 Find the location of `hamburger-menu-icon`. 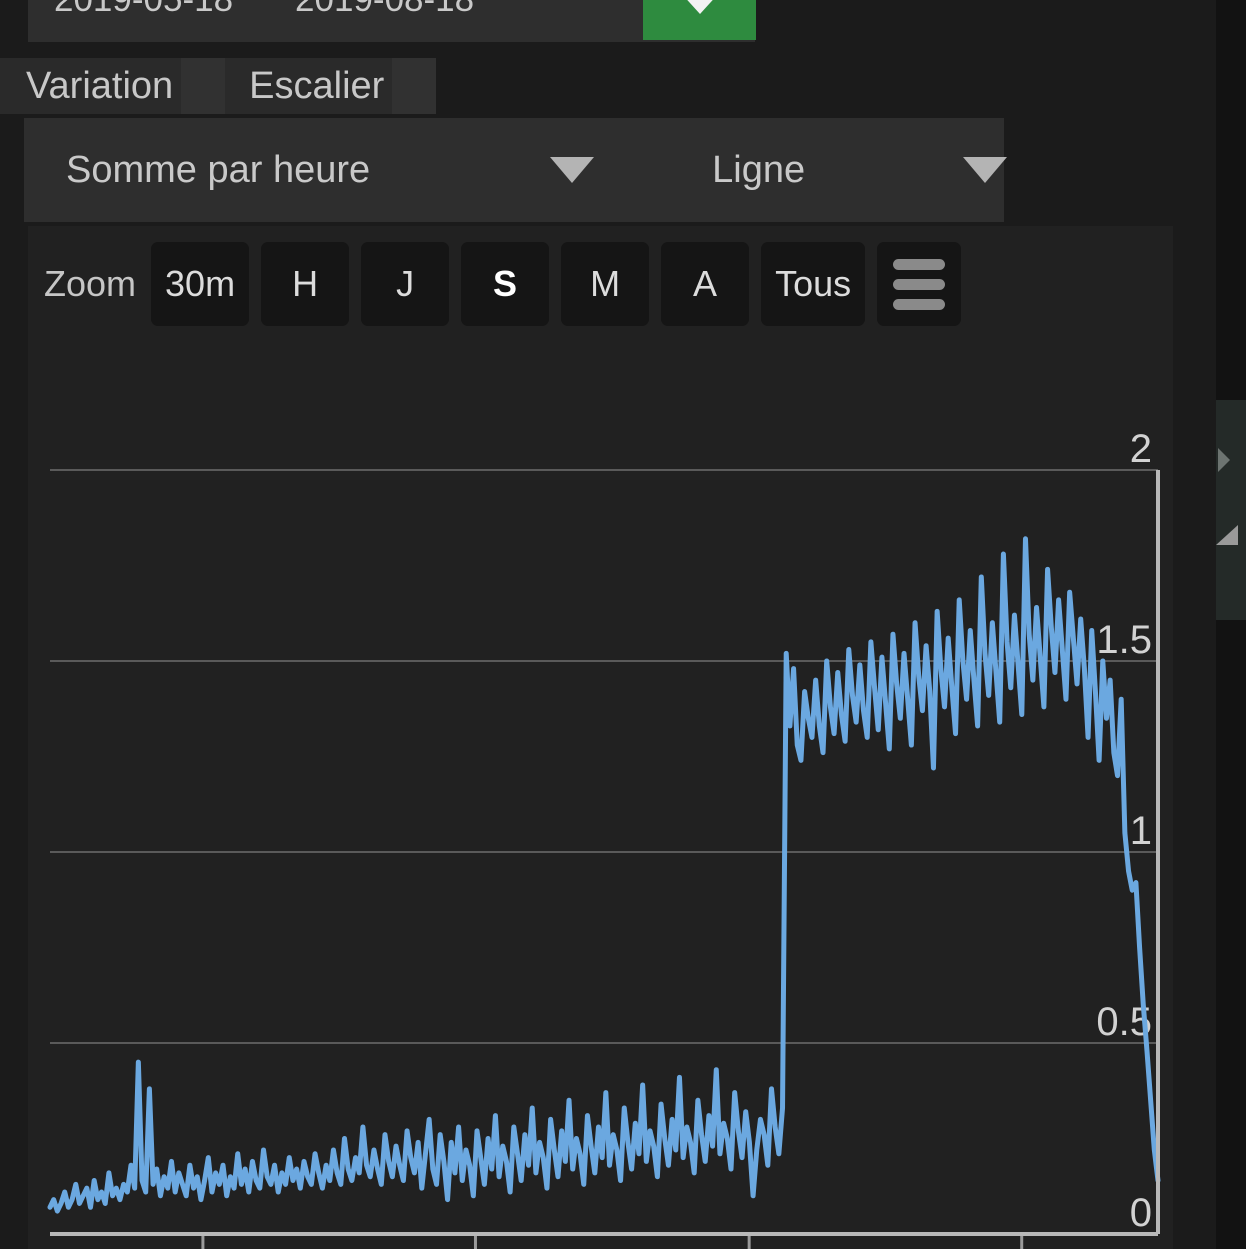

hamburger-menu-icon is located at coordinates (919, 284).